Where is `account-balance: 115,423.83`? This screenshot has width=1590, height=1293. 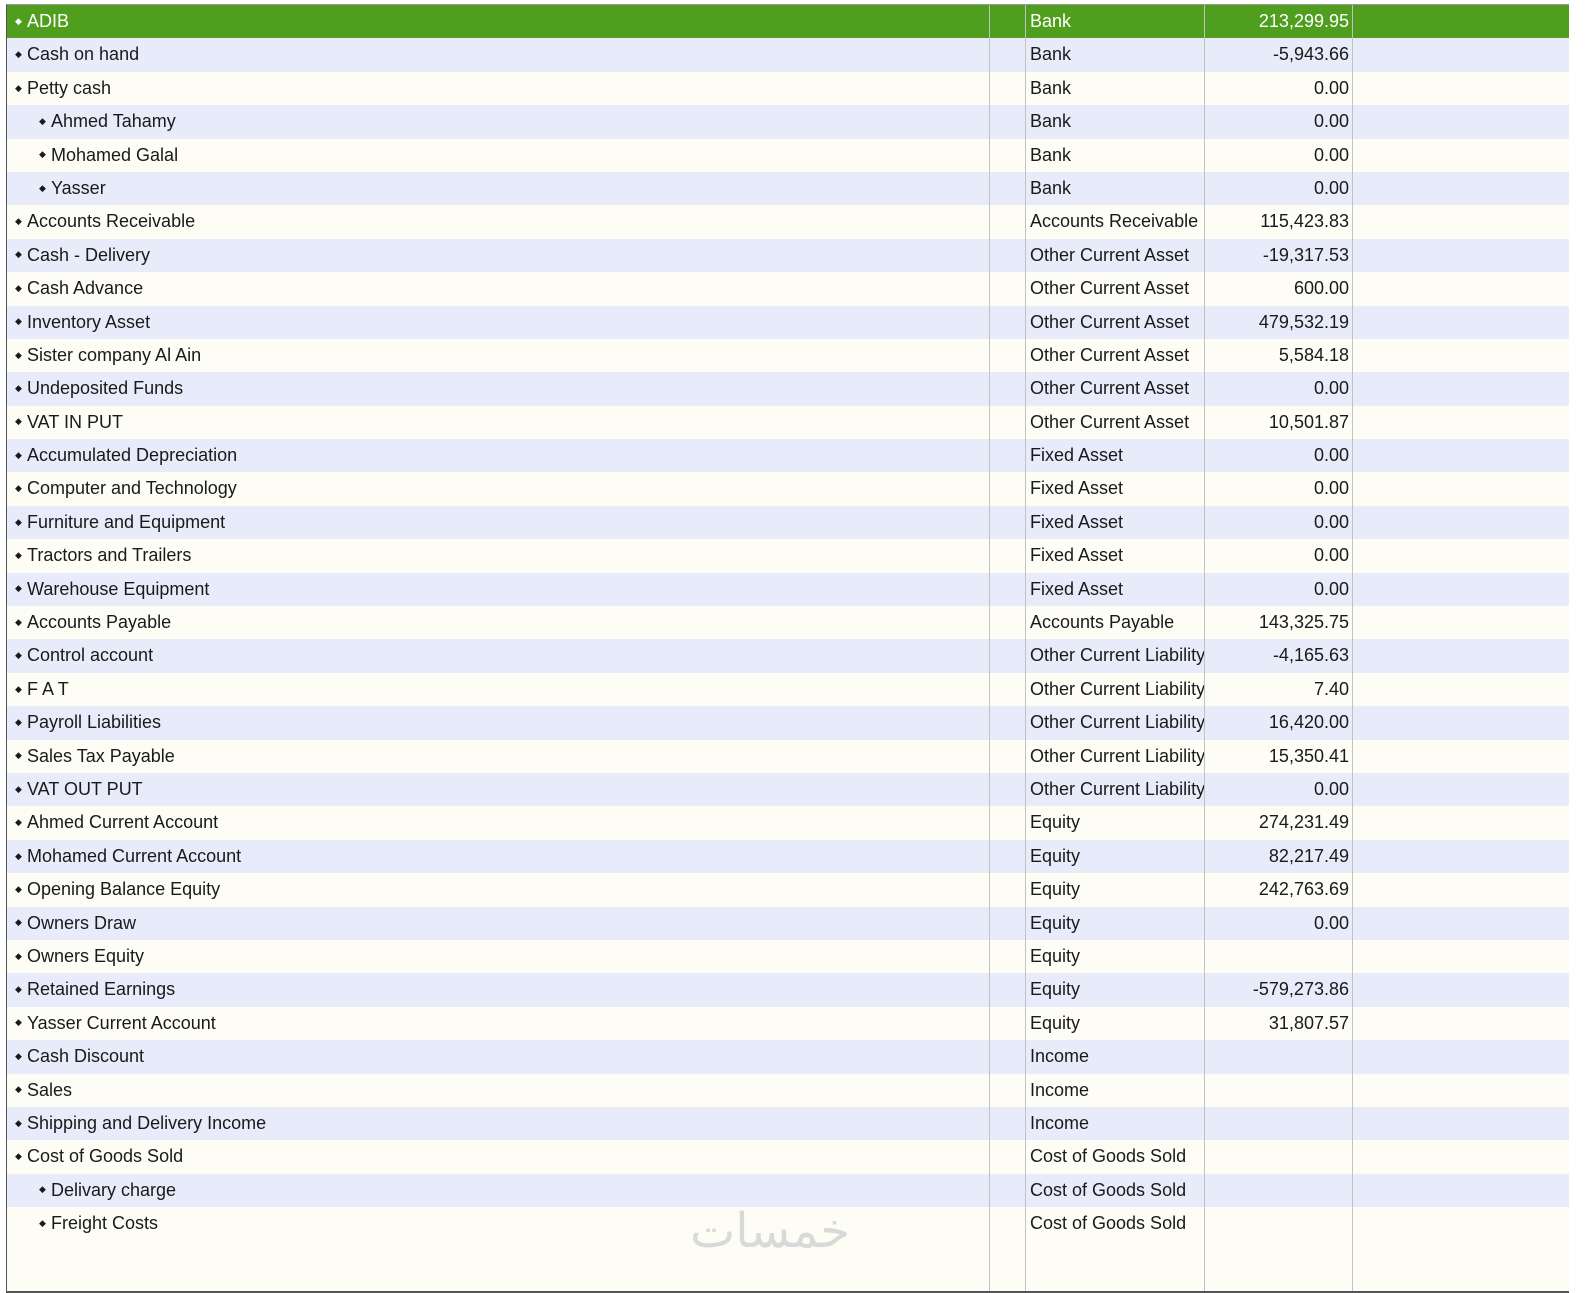 account-balance: 115,423.83 is located at coordinates (1304, 221).